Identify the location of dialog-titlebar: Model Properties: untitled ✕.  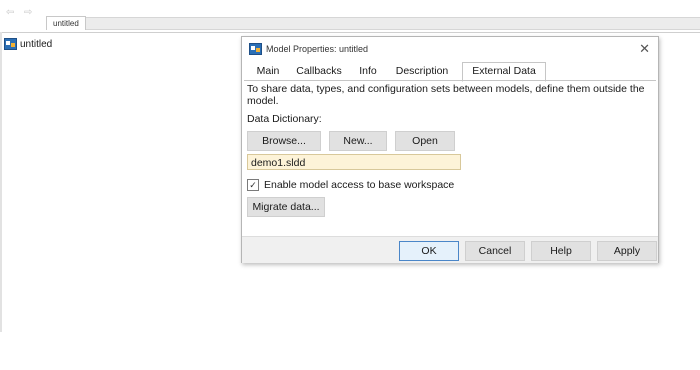
(450, 49).